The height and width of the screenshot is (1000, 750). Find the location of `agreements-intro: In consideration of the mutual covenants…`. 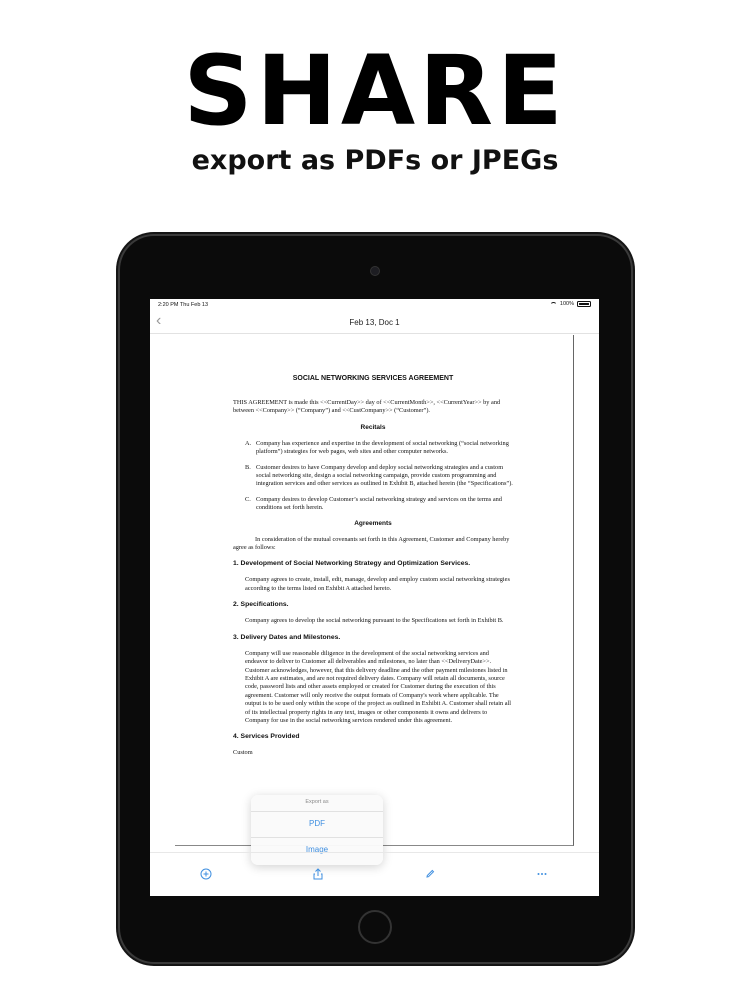

agreements-intro: In consideration of the mutual covenants… is located at coordinates (371, 543).